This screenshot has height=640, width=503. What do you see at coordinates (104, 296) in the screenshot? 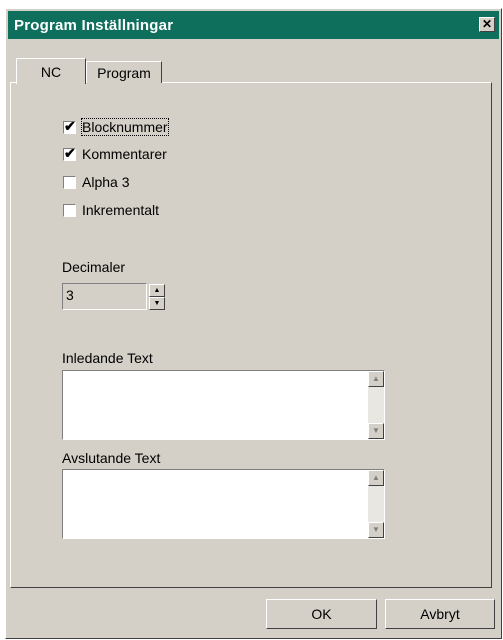
I see `decimals-input: 3` at bounding box center [104, 296].